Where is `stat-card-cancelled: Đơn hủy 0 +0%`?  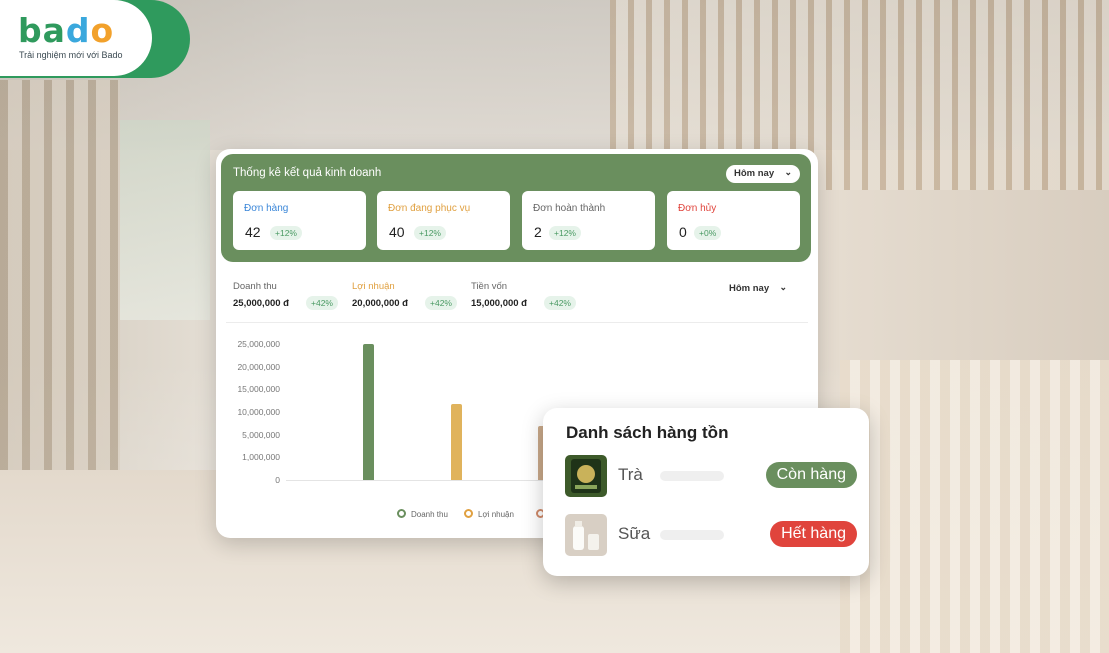 stat-card-cancelled: Đơn hủy 0 +0% is located at coordinates (733, 220).